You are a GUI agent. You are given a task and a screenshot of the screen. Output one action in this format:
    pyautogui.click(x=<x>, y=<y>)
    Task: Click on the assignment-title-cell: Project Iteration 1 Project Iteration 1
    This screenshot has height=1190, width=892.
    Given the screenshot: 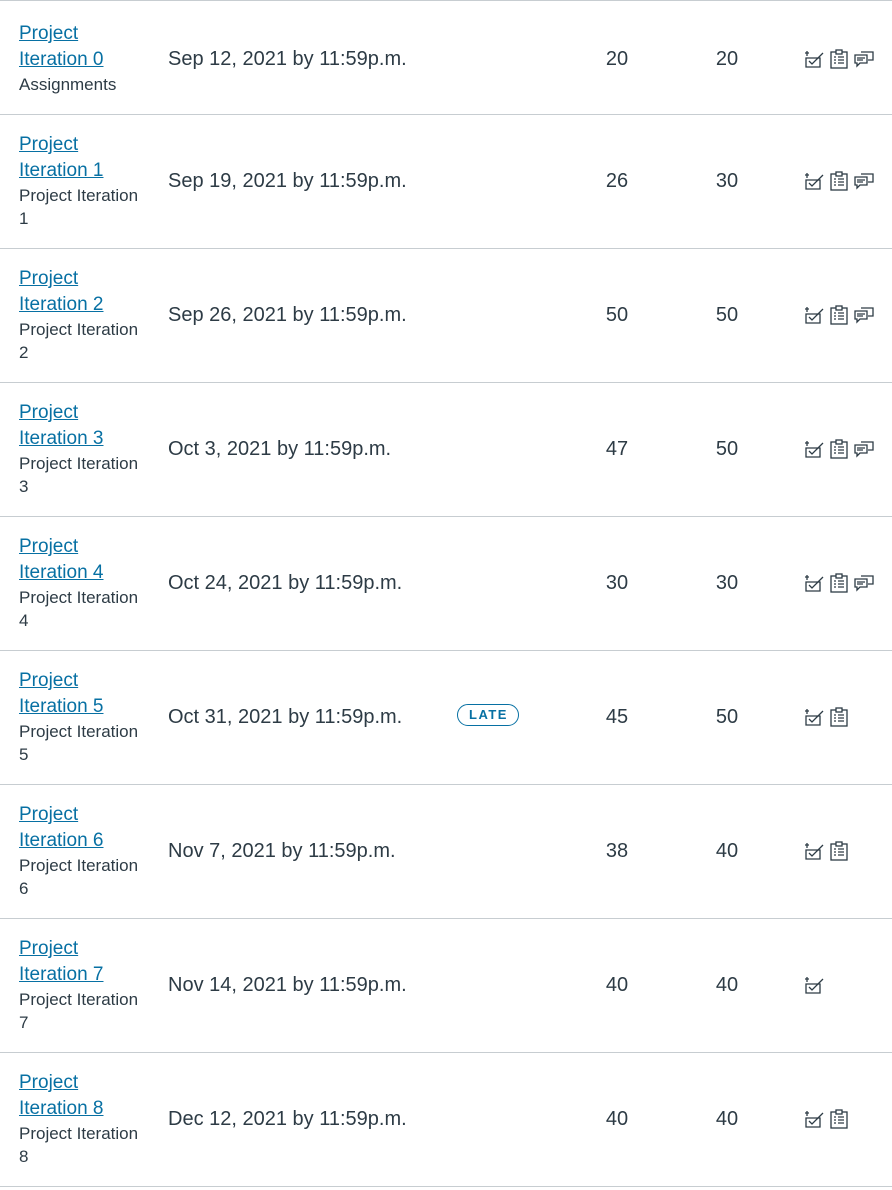 What is the action you would take?
    pyautogui.click(x=84, y=181)
    